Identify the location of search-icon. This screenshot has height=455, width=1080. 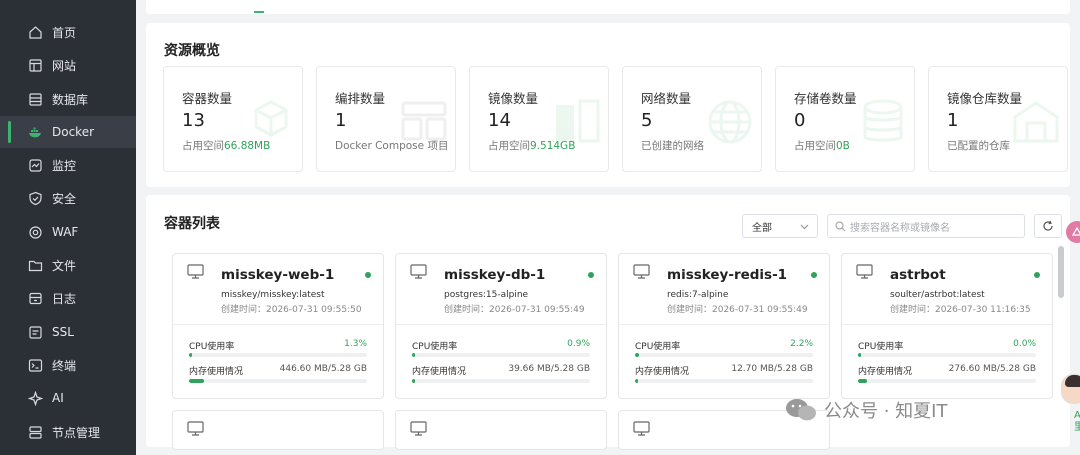
(840, 226).